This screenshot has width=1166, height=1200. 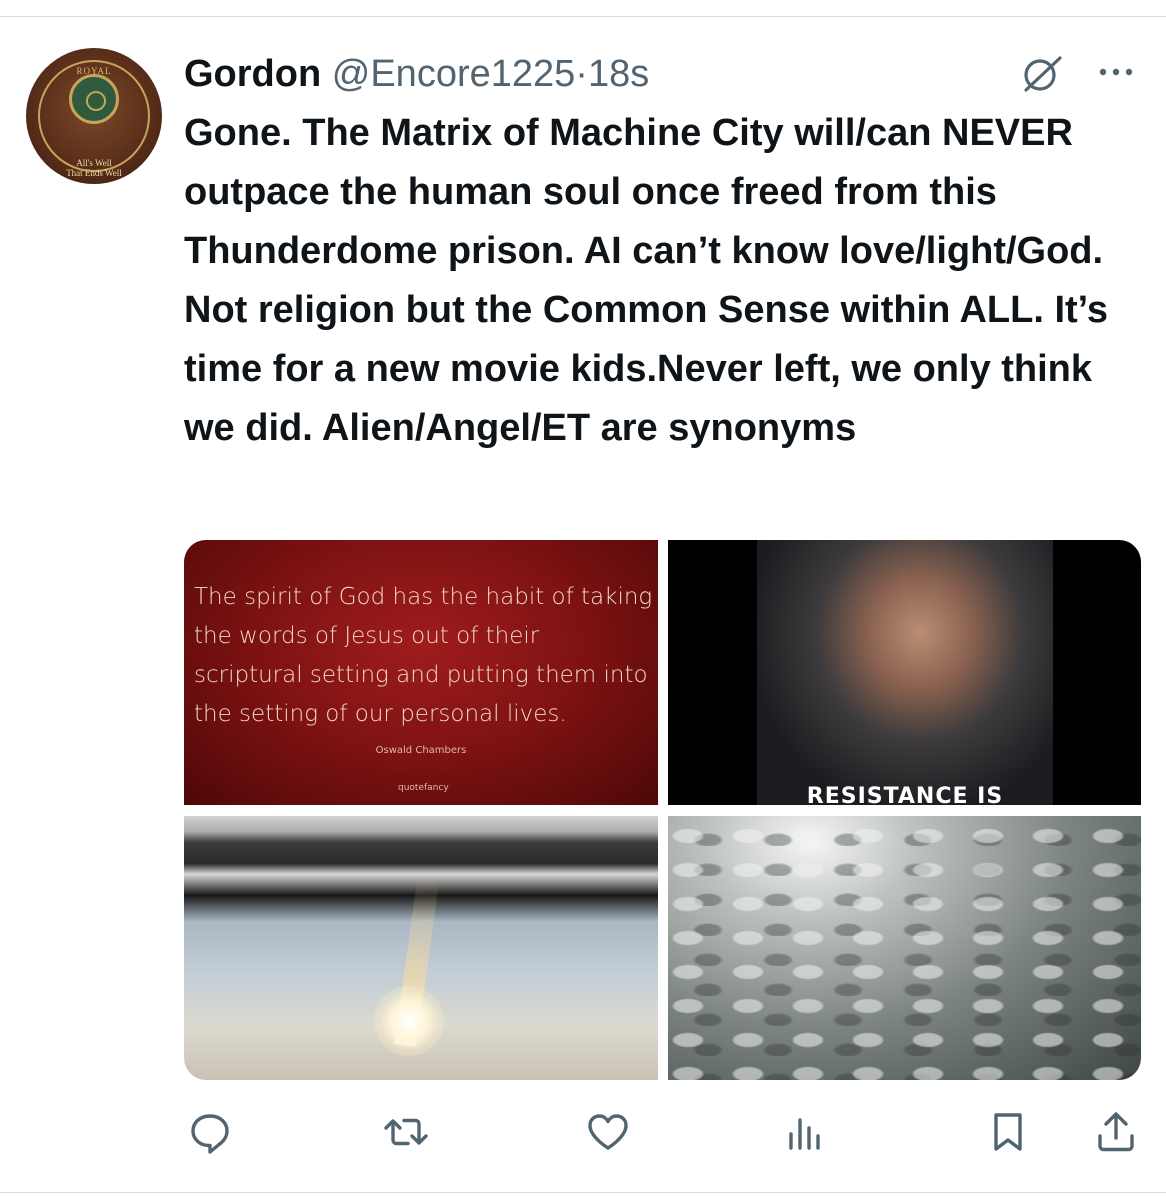 What do you see at coordinates (664, 1132) in the screenshot?
I see `action-bar` at bounding box center [664, 1132].